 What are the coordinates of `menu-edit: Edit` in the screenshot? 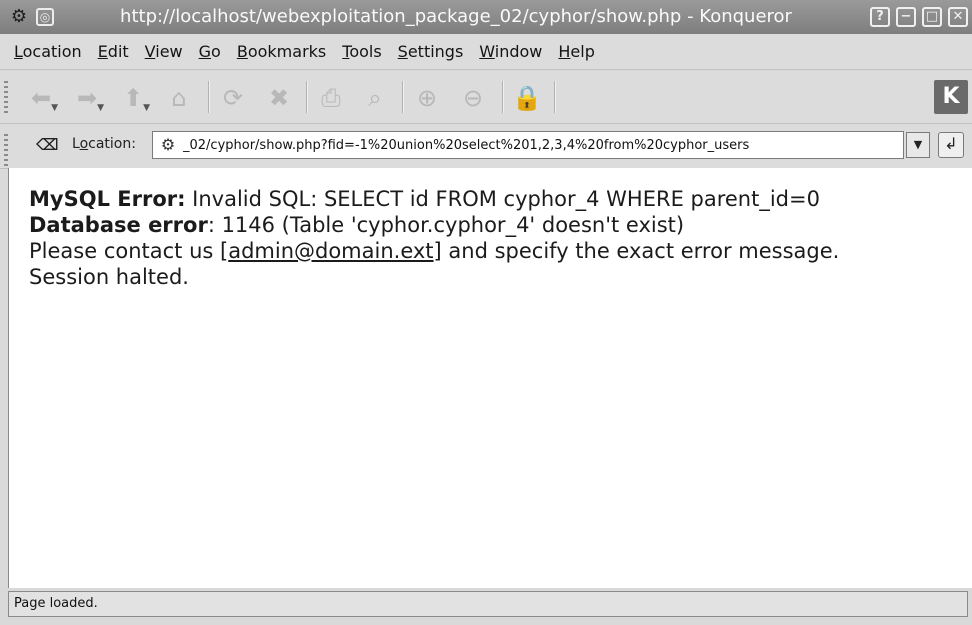 It's located at (115, 51).